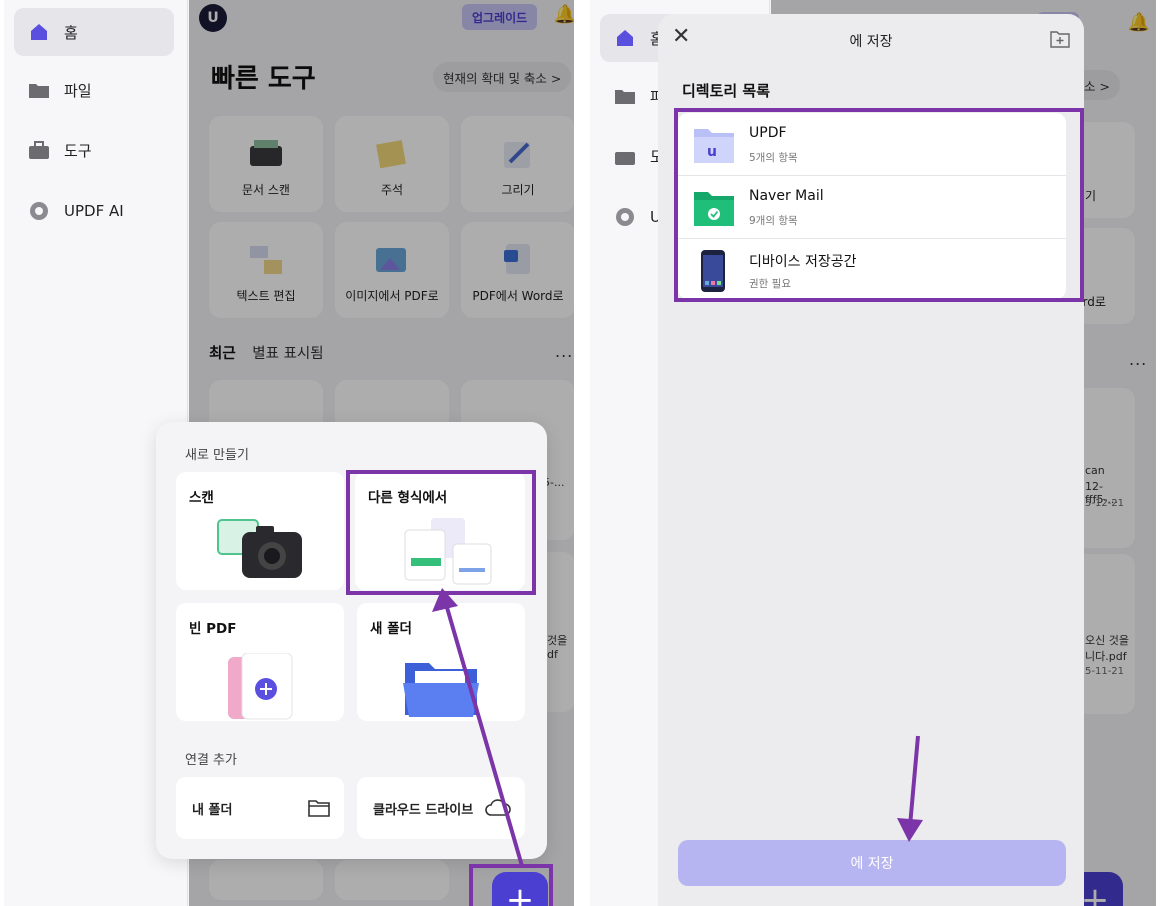 The width and height of the screenshot is (1160, 906). I want to click on camera-icon, so click(259, 548).